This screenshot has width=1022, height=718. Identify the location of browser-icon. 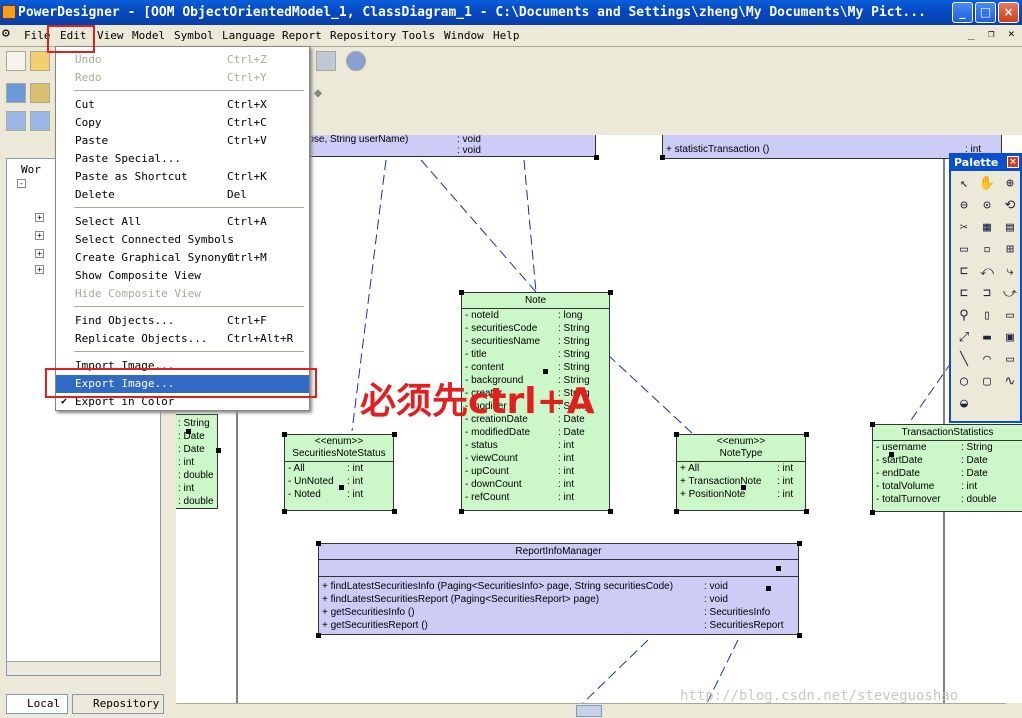
(16, 121).